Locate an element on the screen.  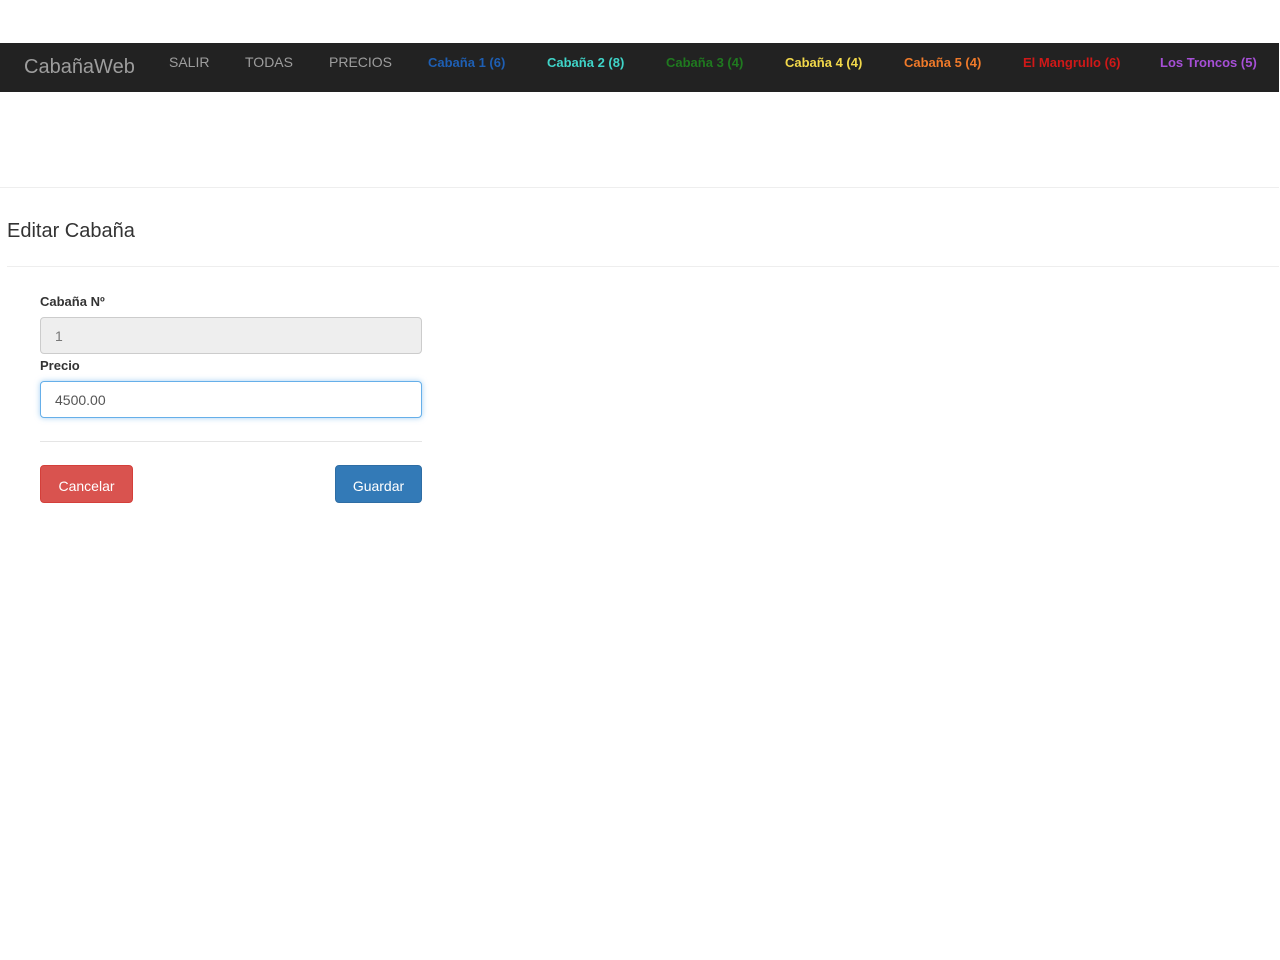
nav-link-cabana-4: Cabaña 4 (4) is located at coordinates (823, 67).